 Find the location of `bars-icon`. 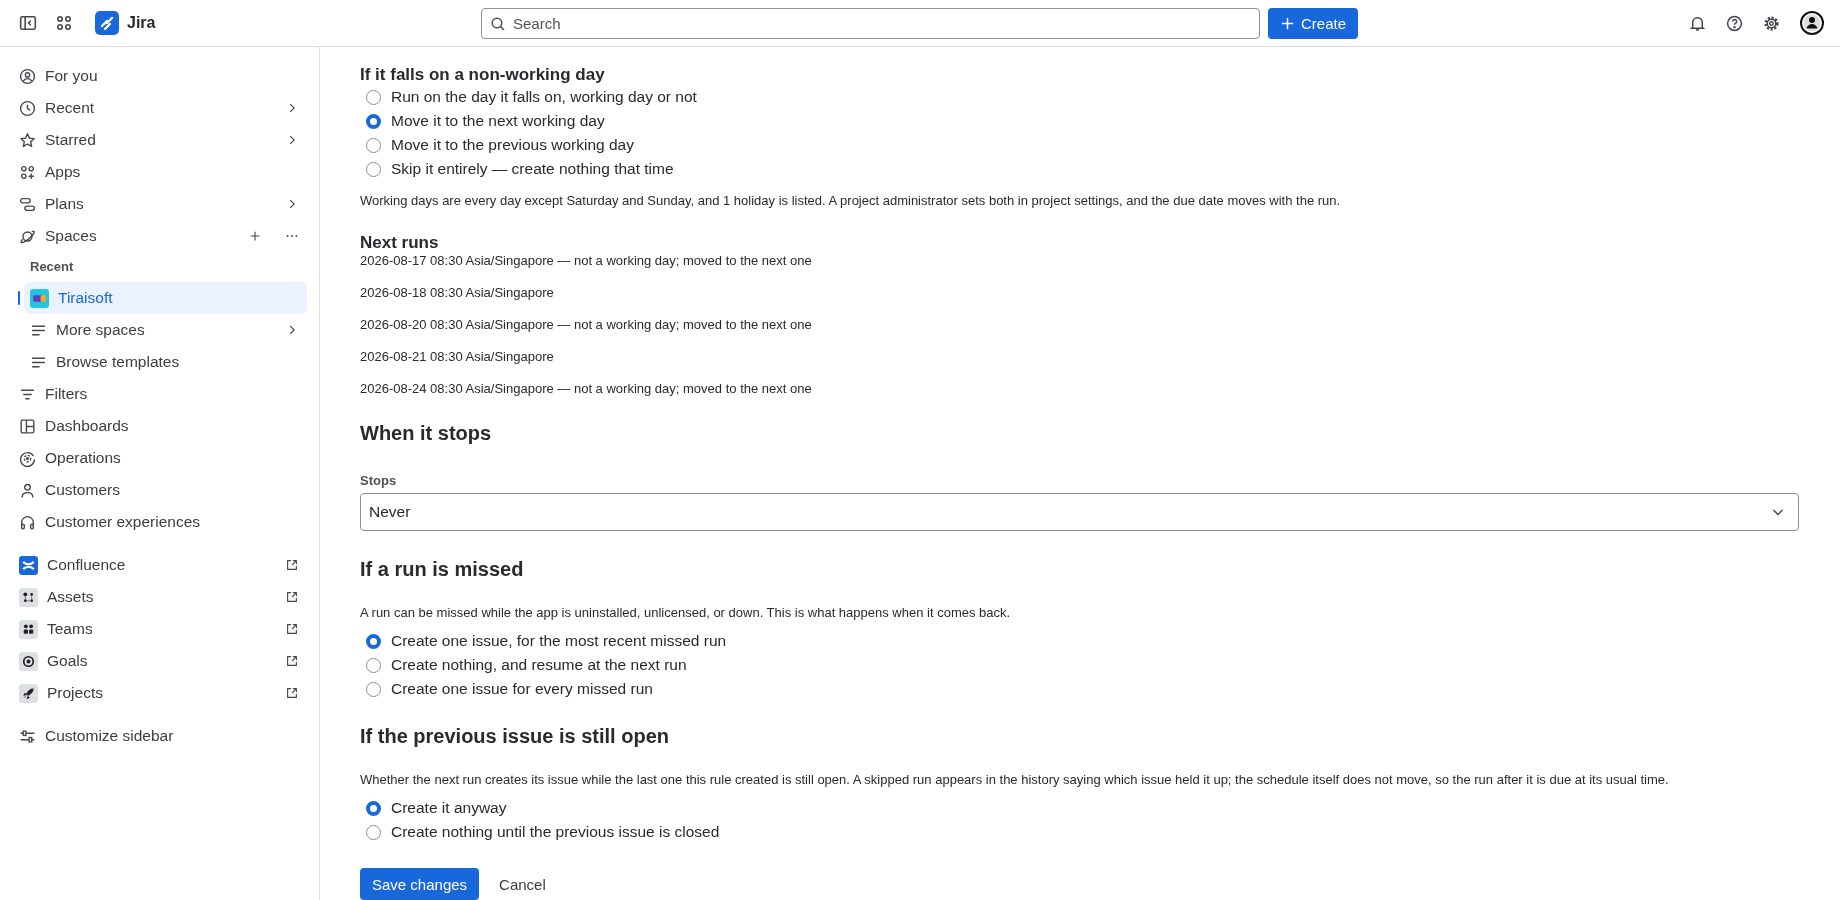

bars-icon is located at coordinates (27, 204).